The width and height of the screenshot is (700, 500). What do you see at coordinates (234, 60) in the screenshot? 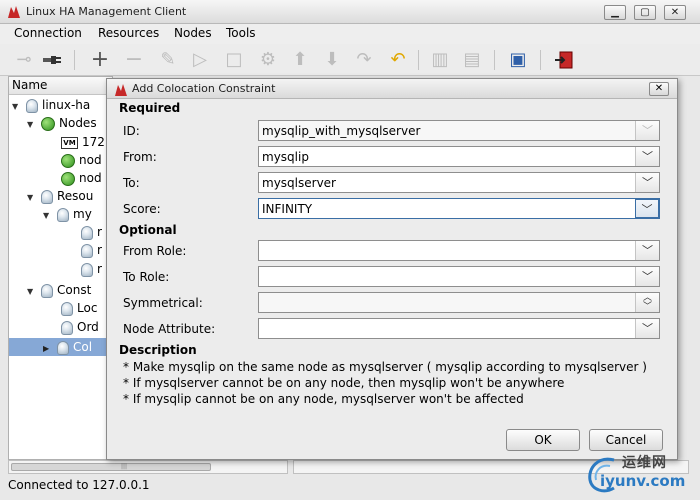
I see `stop-icon: □` at bounding box center [234, 60].